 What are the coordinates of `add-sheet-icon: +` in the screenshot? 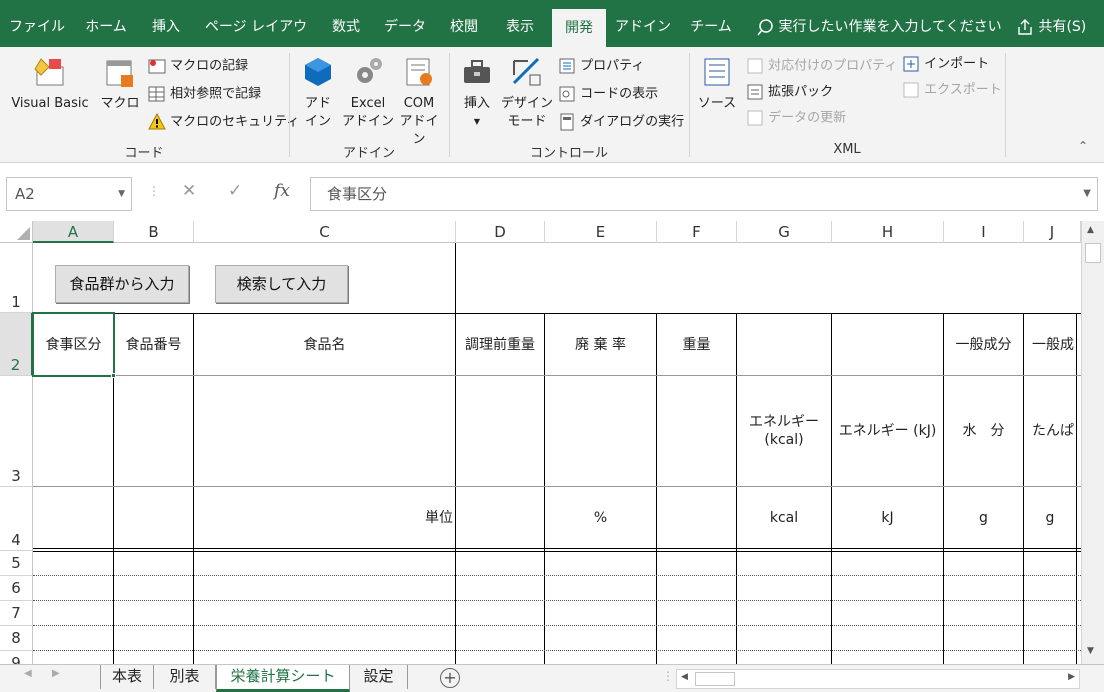 It's located at (450, 678).